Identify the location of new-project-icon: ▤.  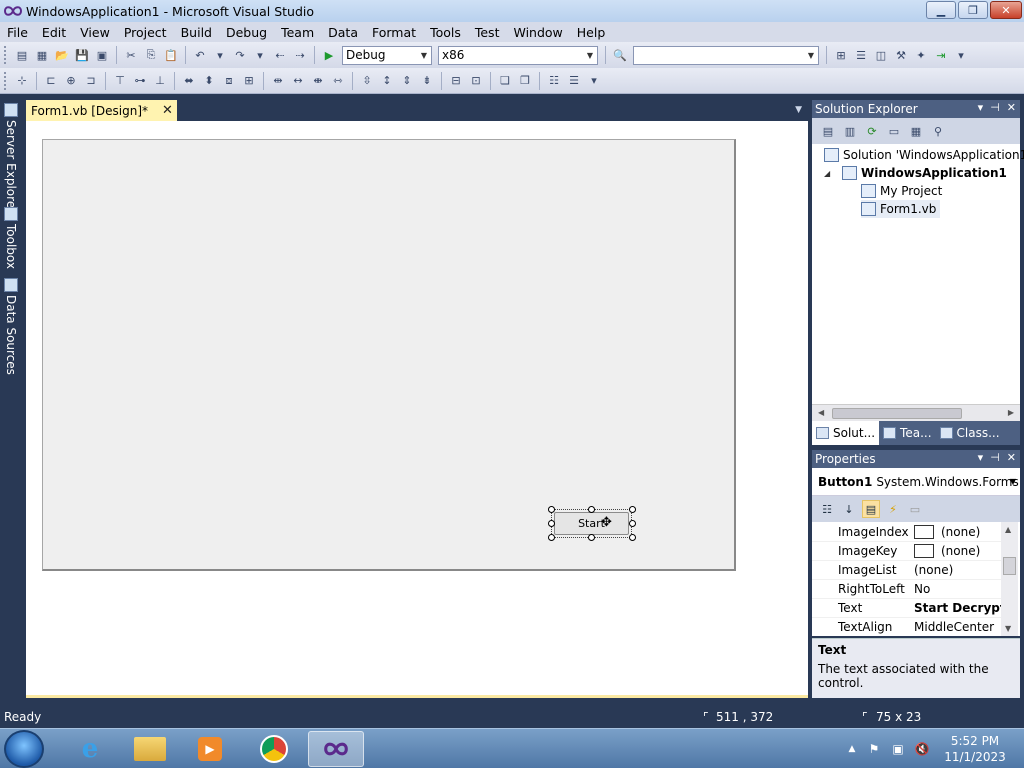
(22, 55).